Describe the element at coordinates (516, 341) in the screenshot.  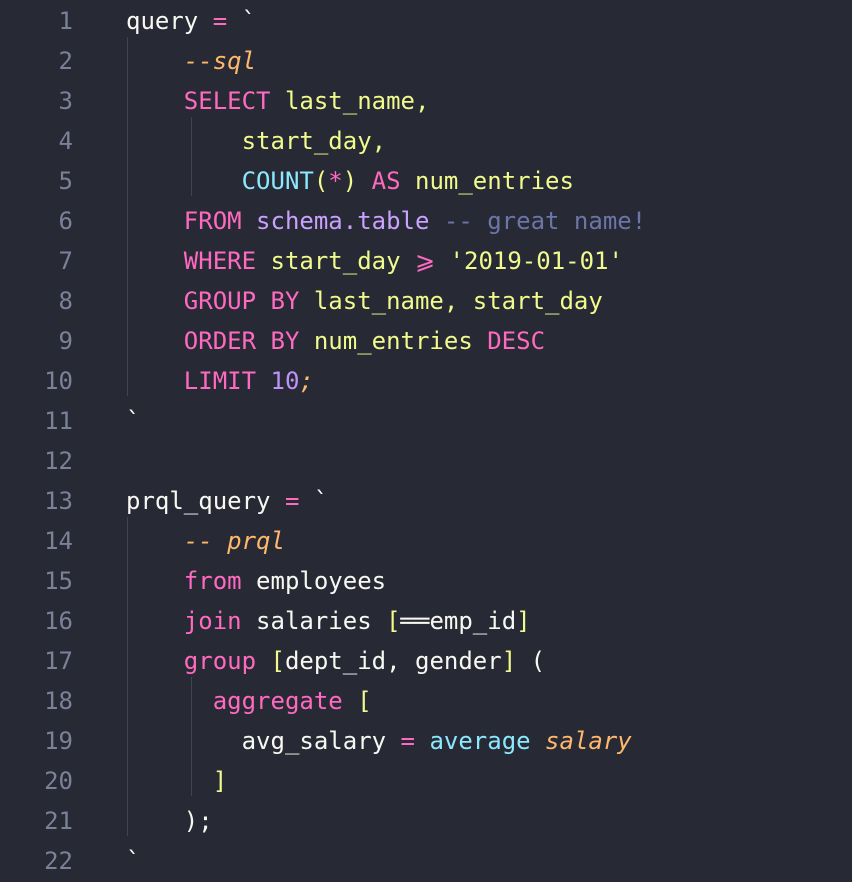
I see `code-token: DESC` at that location.